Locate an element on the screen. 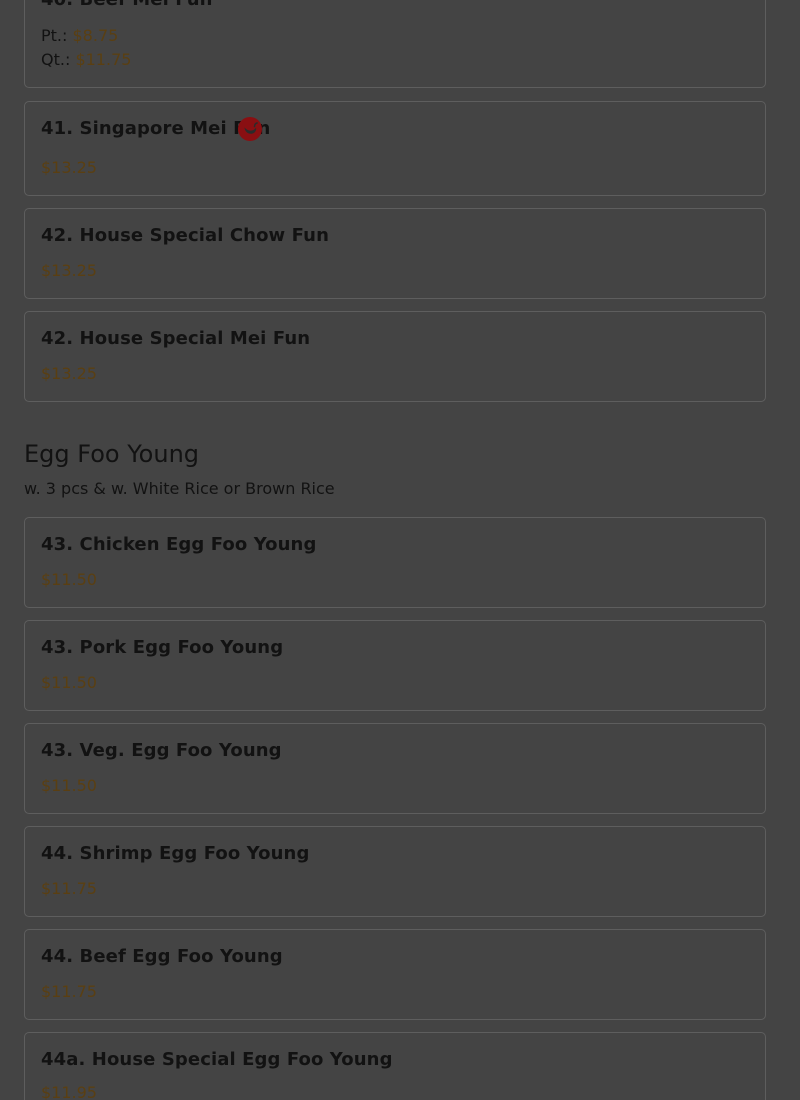  section-subtitle: w. 3 pcs & w. White Rice or Brown Rice is located at coordinates (179, 488).